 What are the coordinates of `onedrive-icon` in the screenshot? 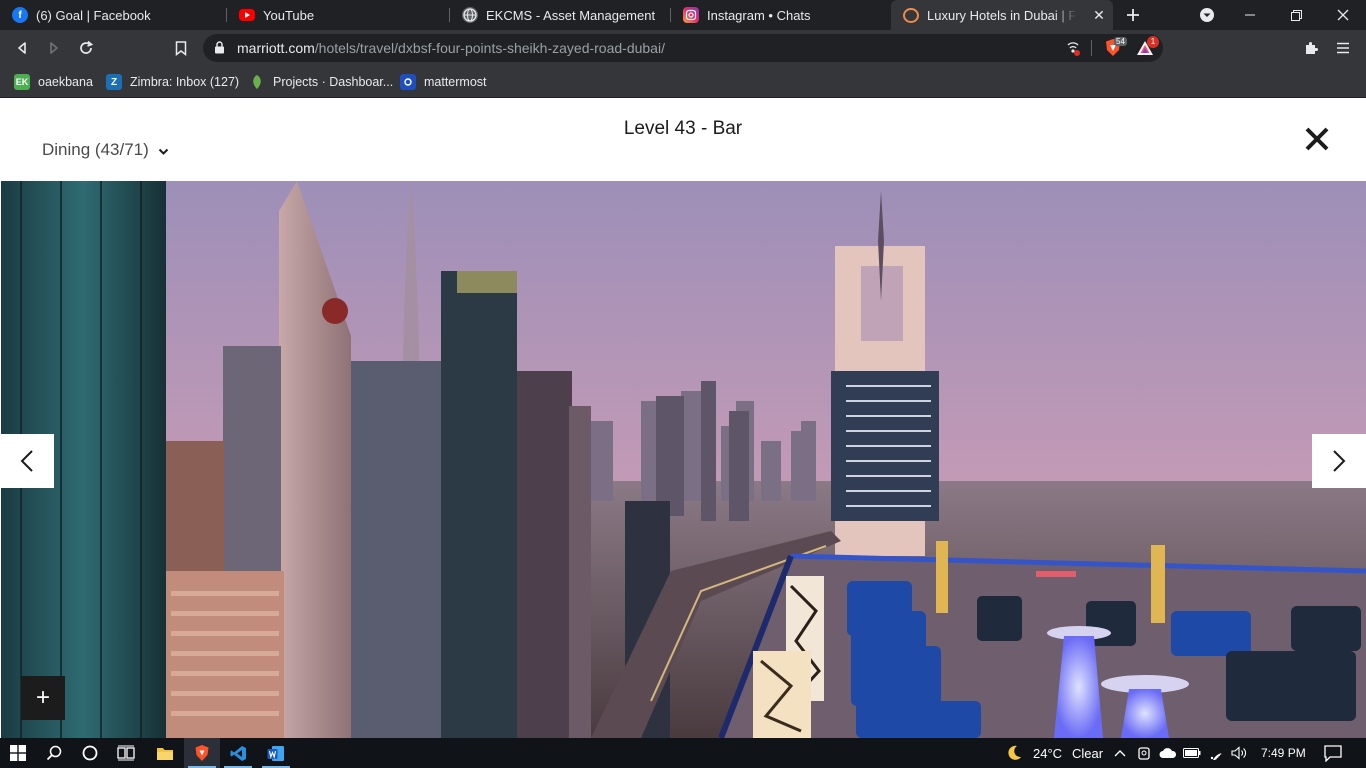 It's located at (1168, 753).